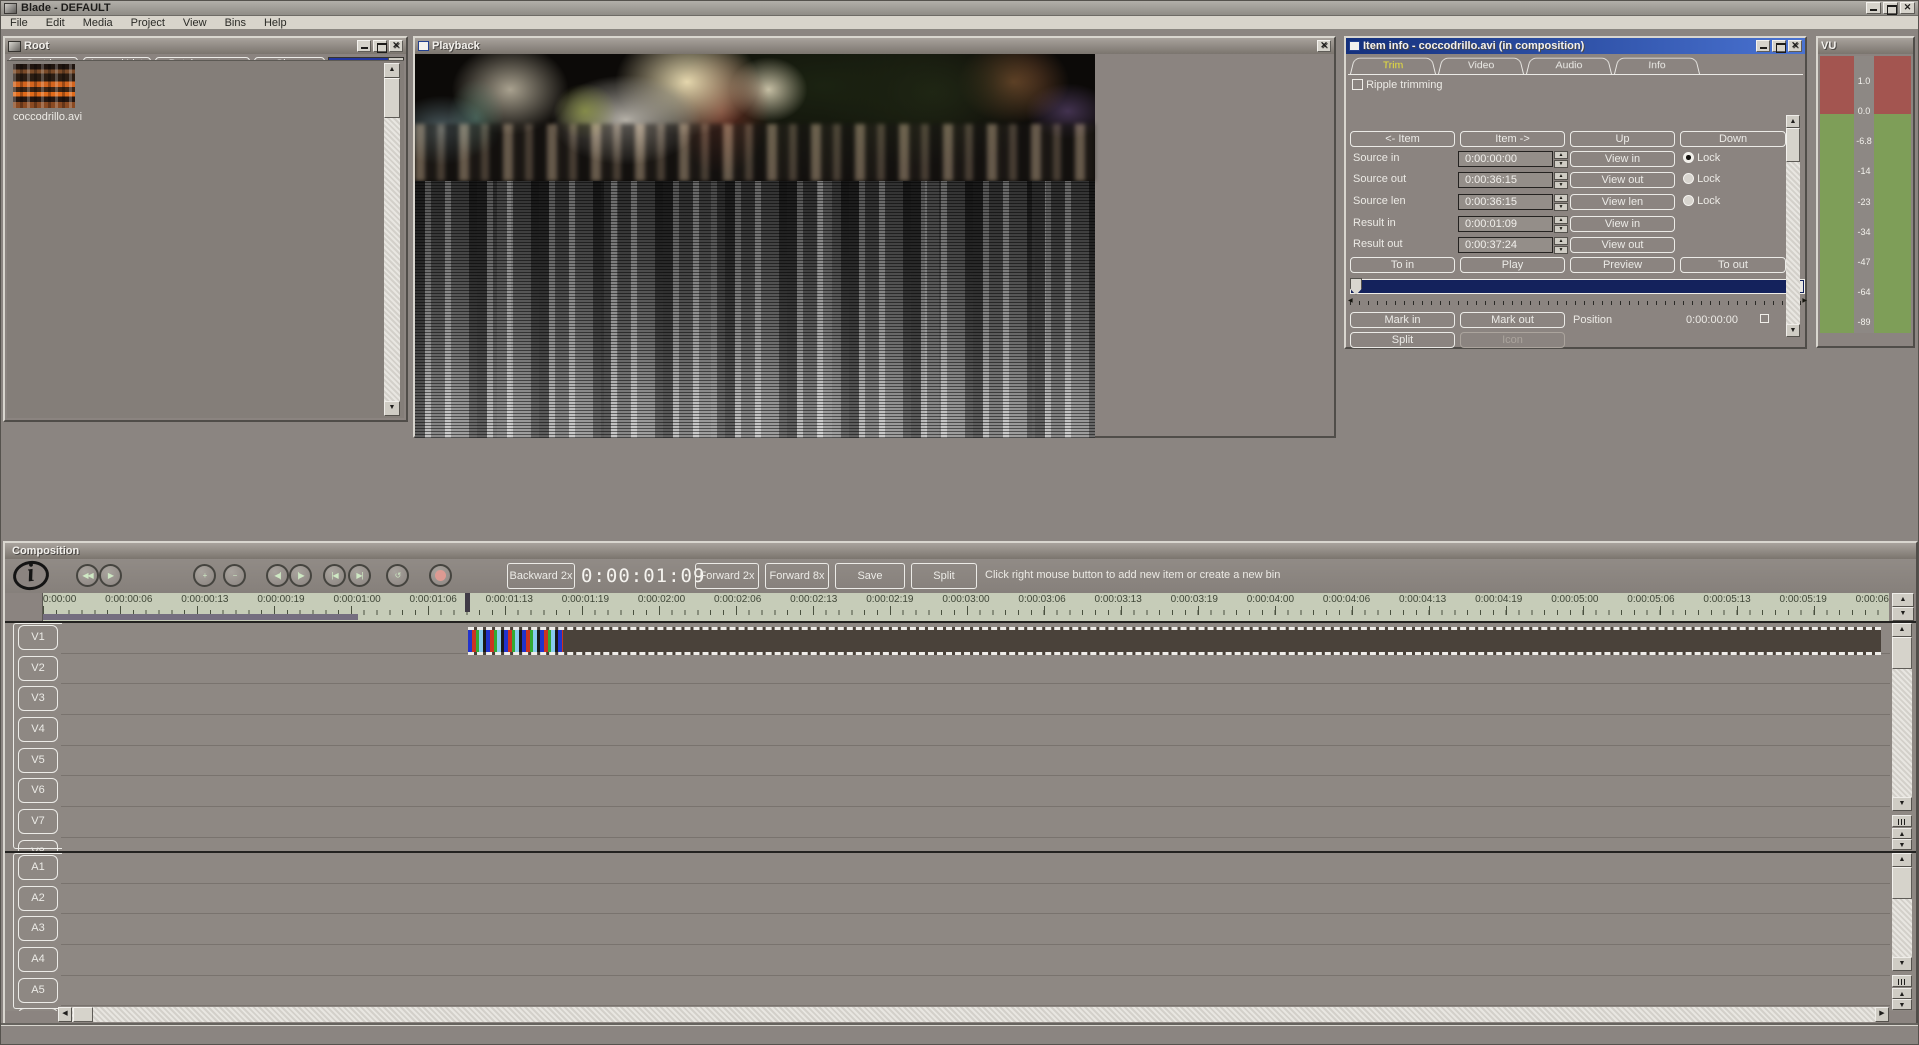 This screenshot has width=1919, height=1045. What do you see at coordinates (200, 617) in the screenshot?
I see `timeline-viewport-bar` at bounding box center [200, 617].